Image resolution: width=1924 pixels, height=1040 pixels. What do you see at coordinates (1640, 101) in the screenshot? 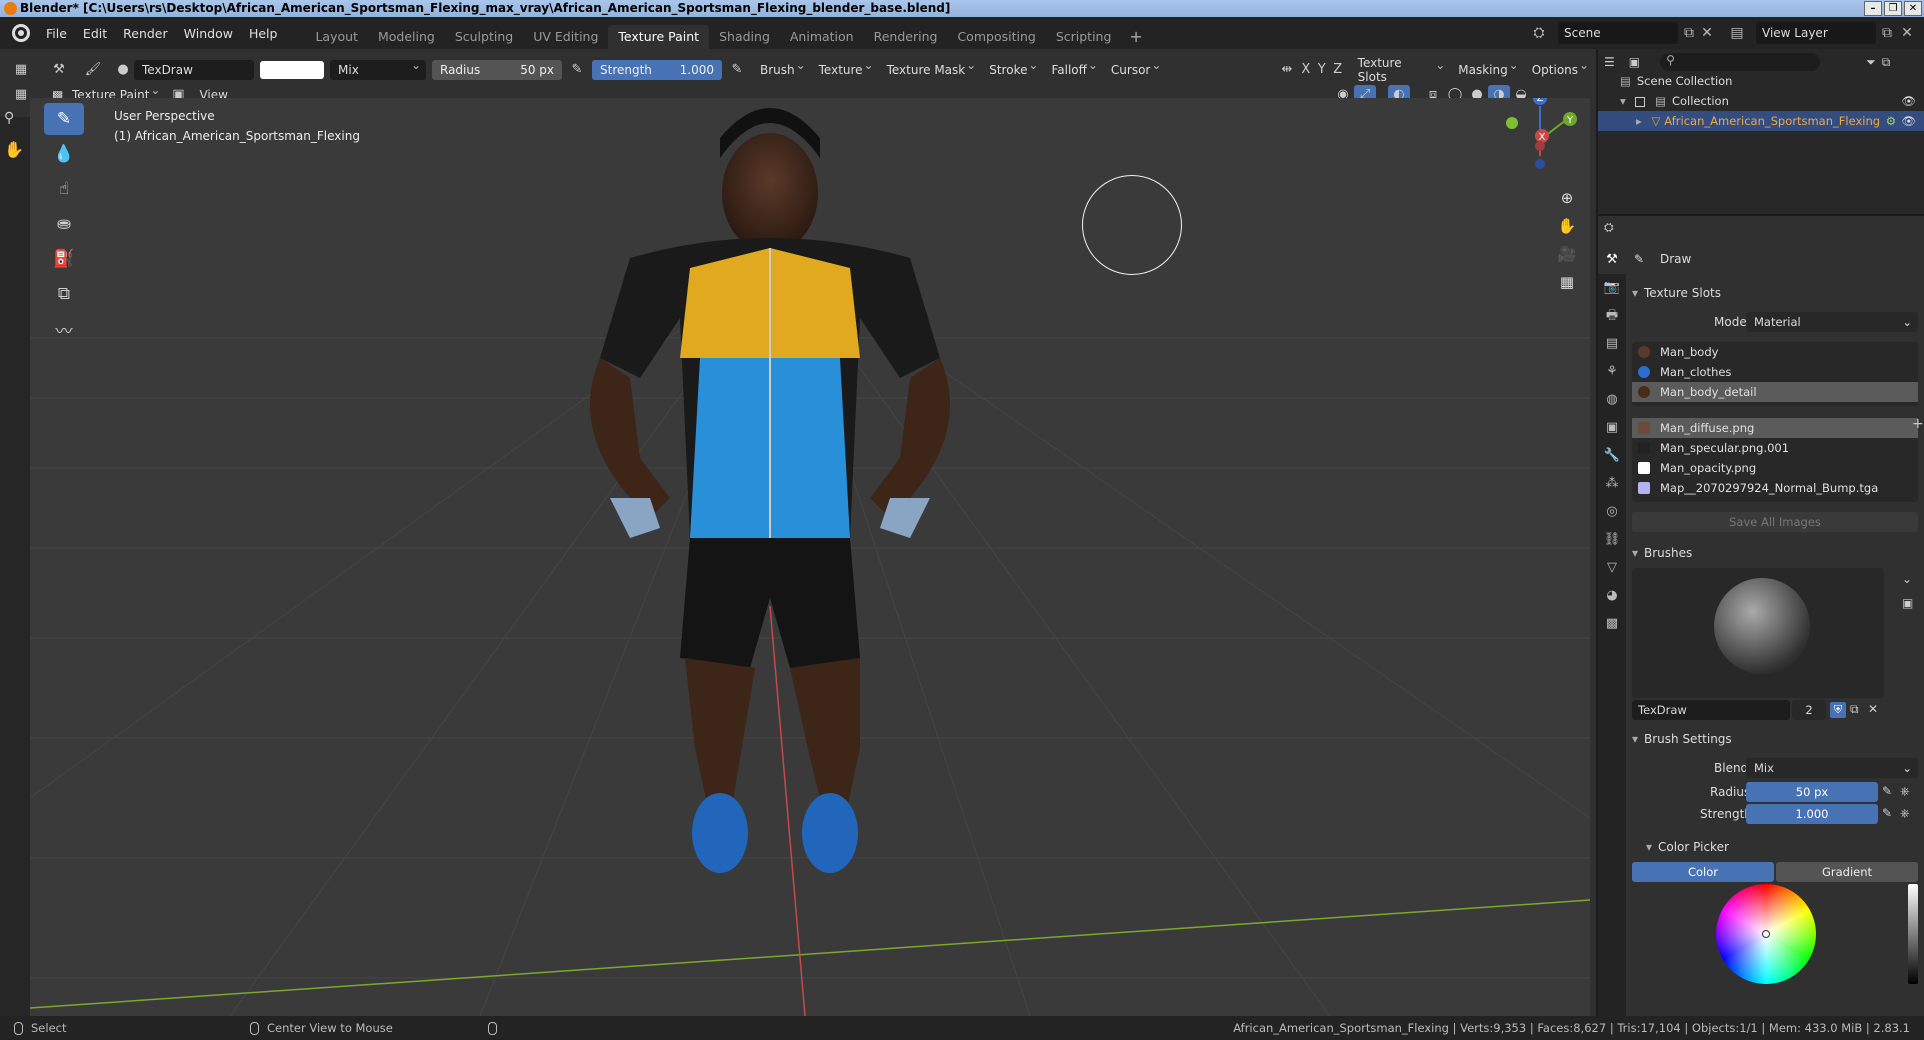
I see `collection-checkbox` at bounding box center [1640, 101].